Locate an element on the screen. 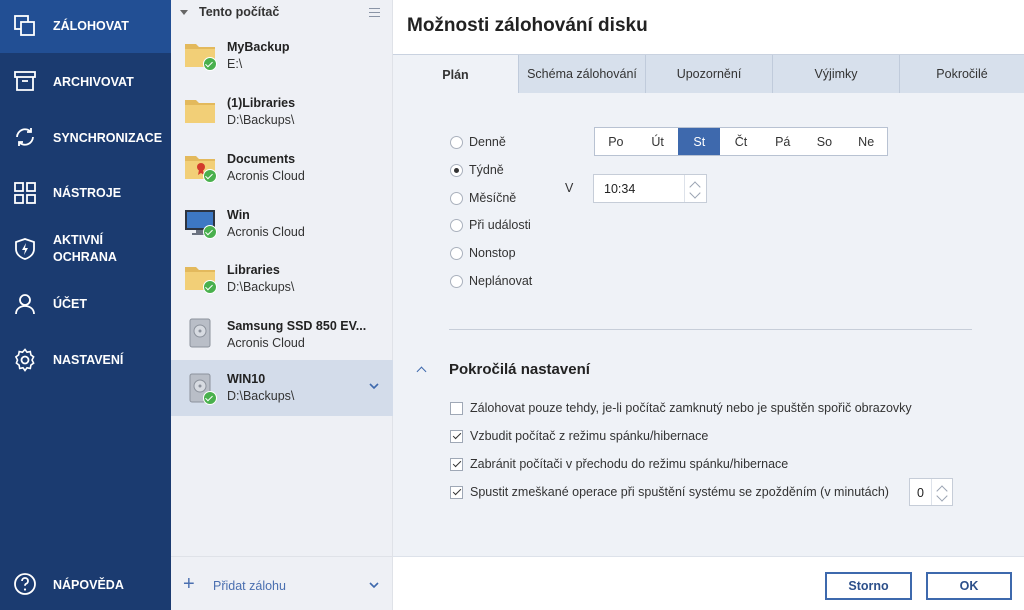 This screenshot has width=1024, height=610. radio-label: Týdně is located at coordinates (486, 170).